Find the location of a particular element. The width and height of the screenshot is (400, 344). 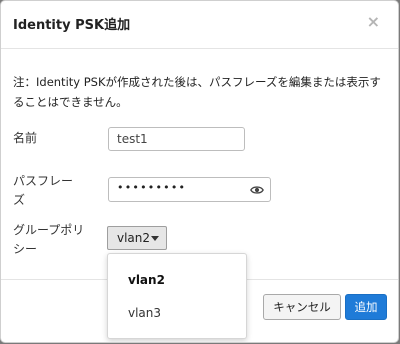

cancel-button: キャンセル is located at coordinates (302, 307).